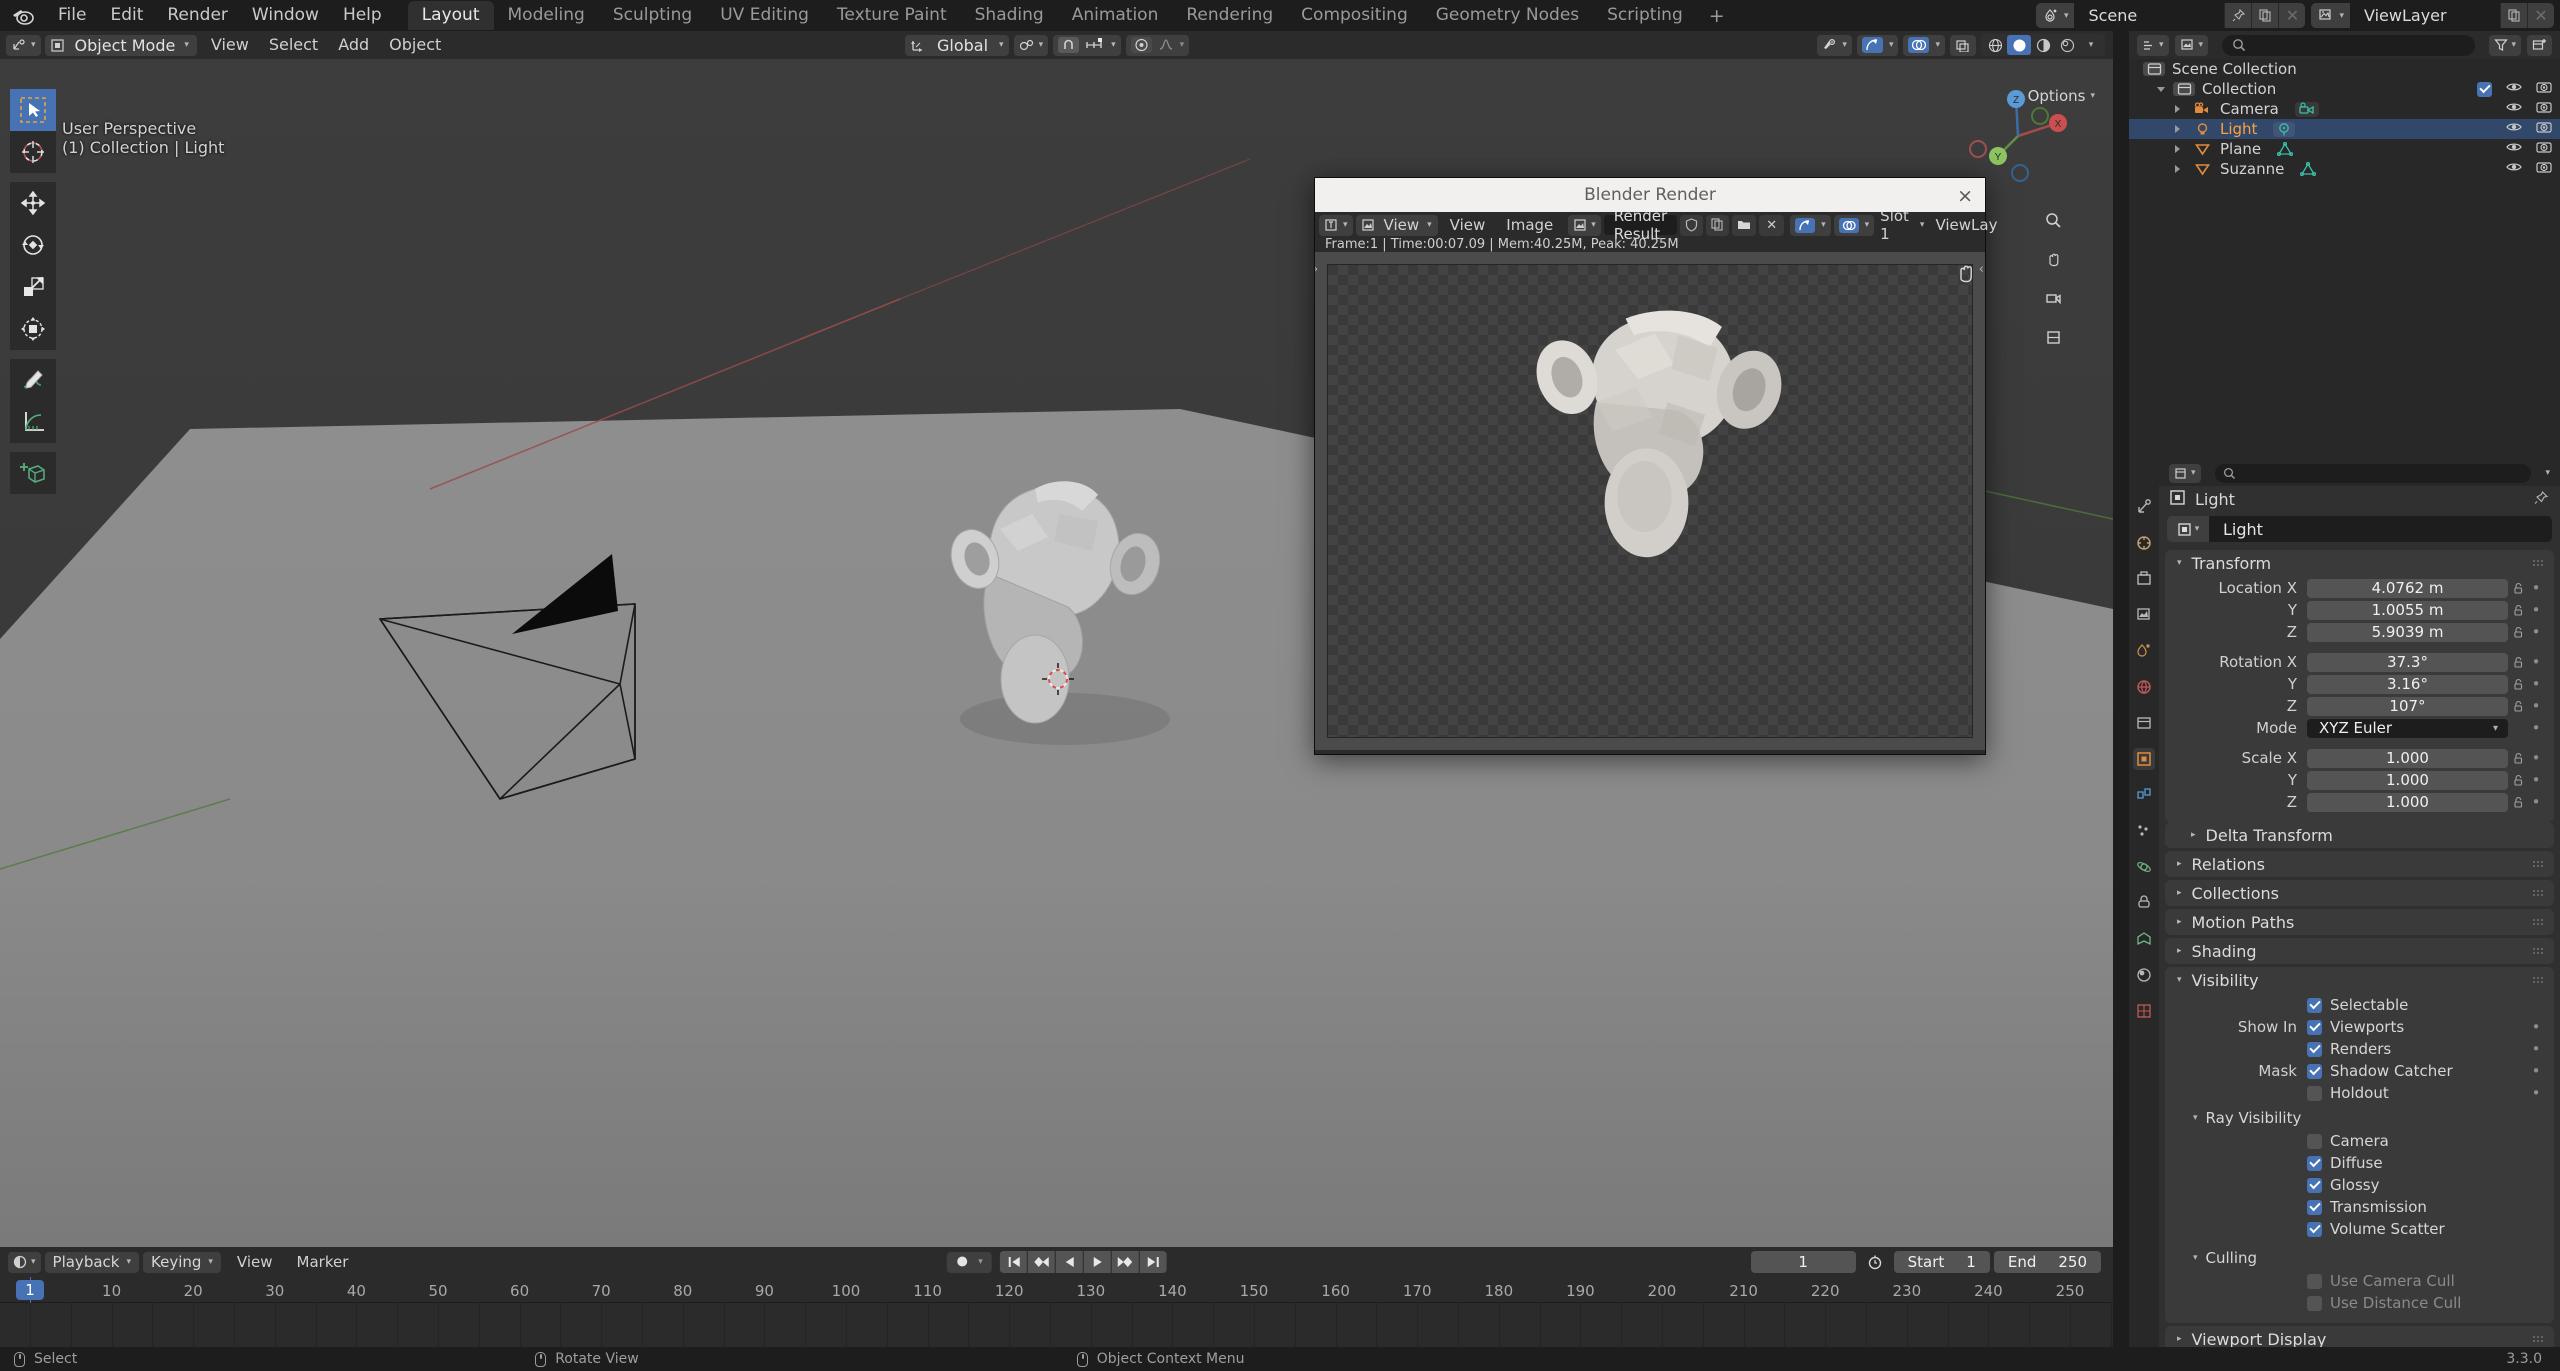 This screenshot has width=2560, height=1371. What do you see at coordinates (2047, 1262) in the screenshot?
I see `end-frame-field: End 250` at bounding box center [2047, 1262].